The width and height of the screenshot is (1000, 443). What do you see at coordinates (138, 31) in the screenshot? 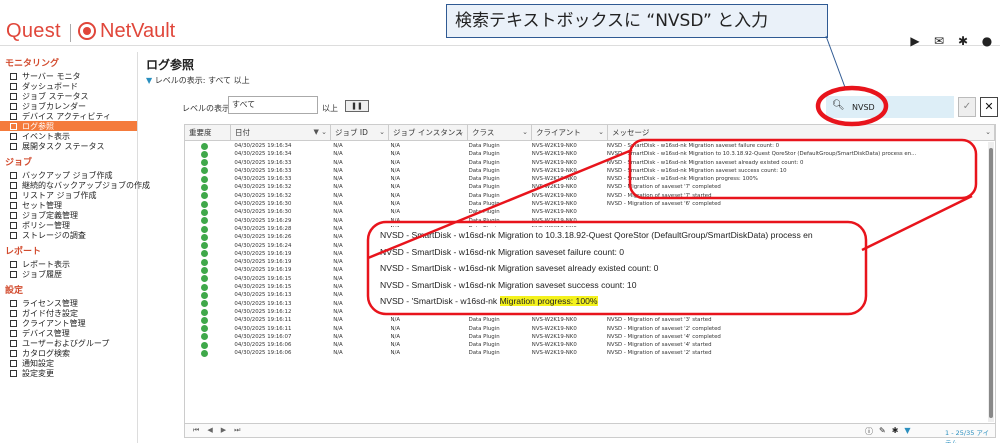
I see `netvault-logo: NetVault` at bounding box center [138, 31].